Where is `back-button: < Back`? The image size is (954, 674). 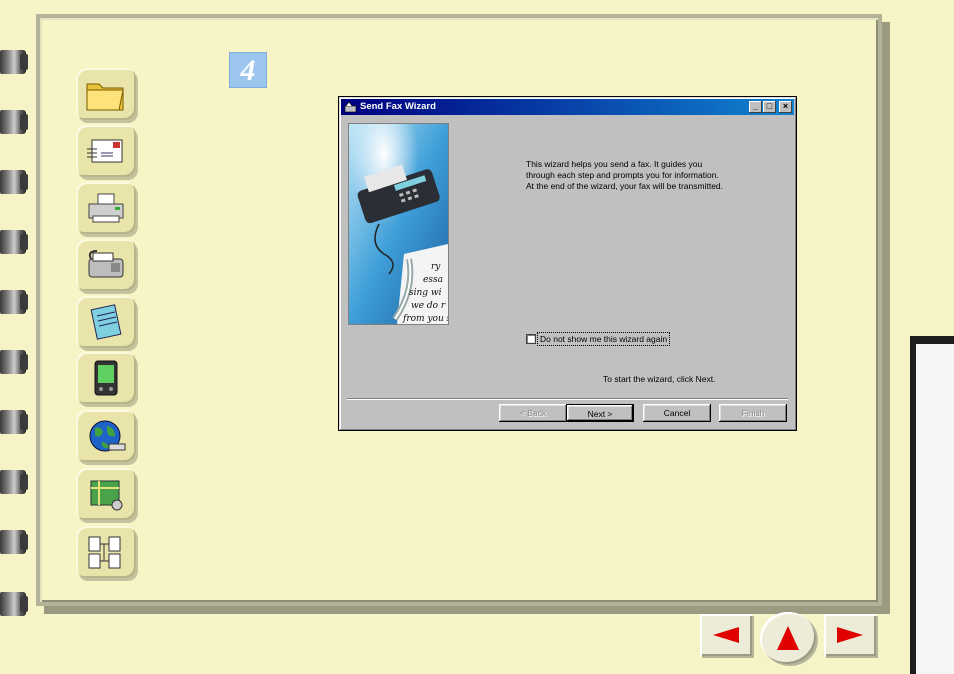 back-button: < Back is located at coordinates (533, 413).